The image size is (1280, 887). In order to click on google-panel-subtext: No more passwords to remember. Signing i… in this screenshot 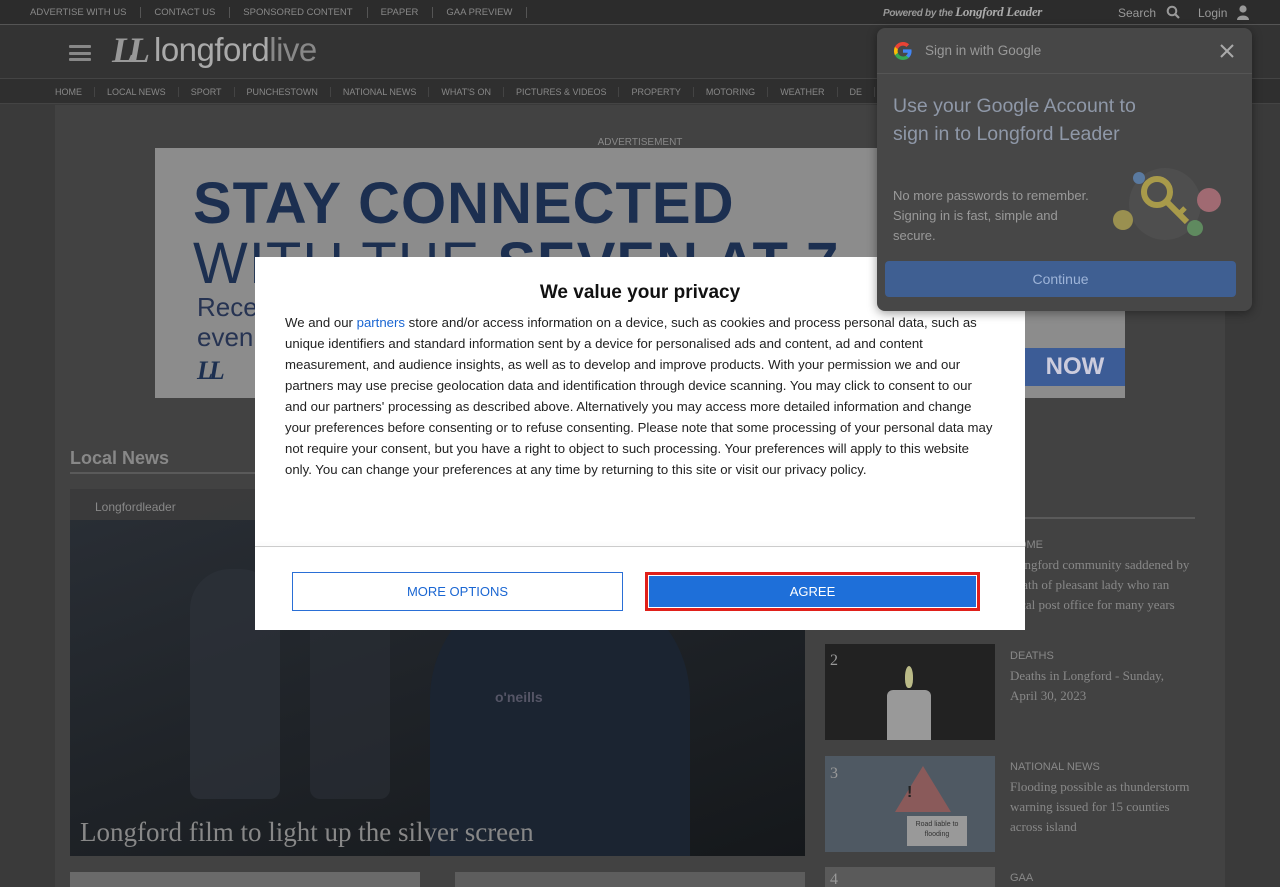, I will do `click(991, 215)`.